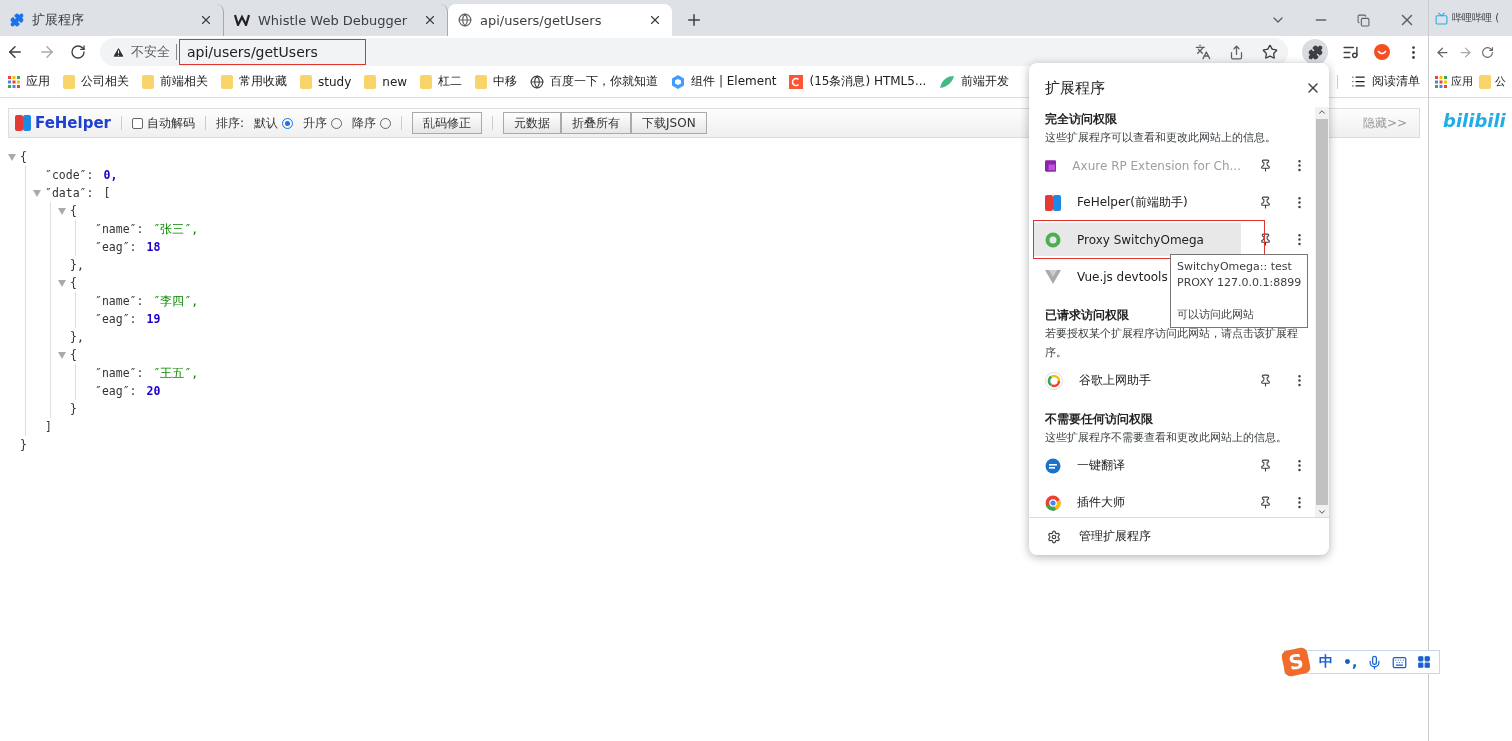  What do you see at coordinates (153, 391) in the screenshot?
I see `json-value: 20` at bounding box center [153, 391].